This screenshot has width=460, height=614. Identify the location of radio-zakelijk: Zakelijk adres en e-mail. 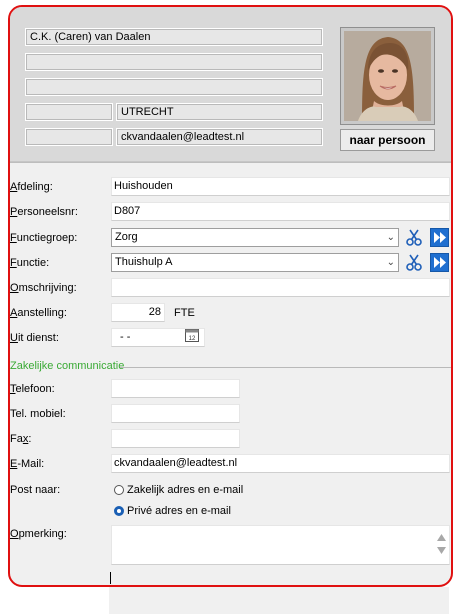
(178, 490).